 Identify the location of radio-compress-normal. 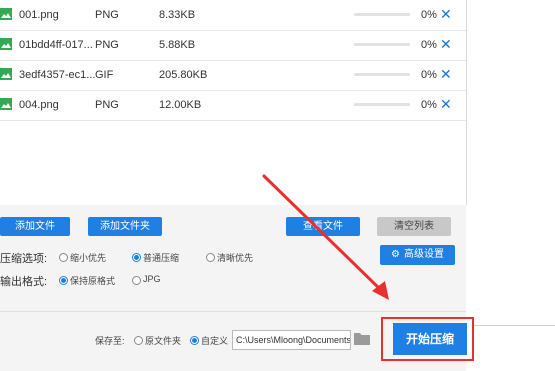
(136, 257).